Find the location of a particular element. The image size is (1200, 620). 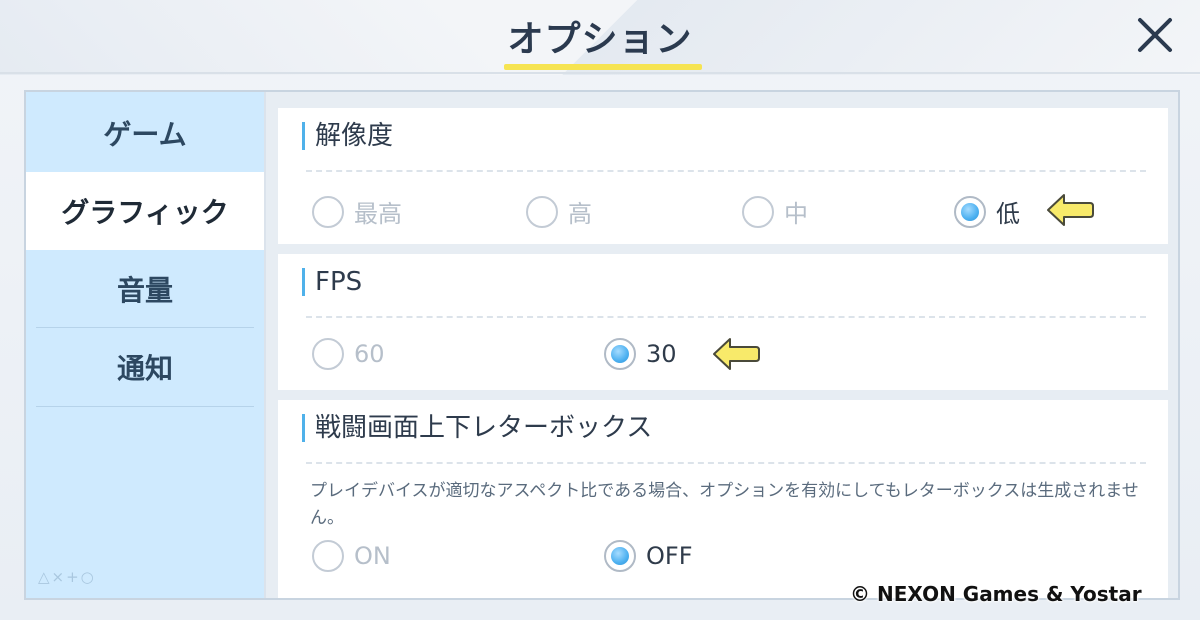

resolution-title: 解像度 is located at coordinates (347, 136).